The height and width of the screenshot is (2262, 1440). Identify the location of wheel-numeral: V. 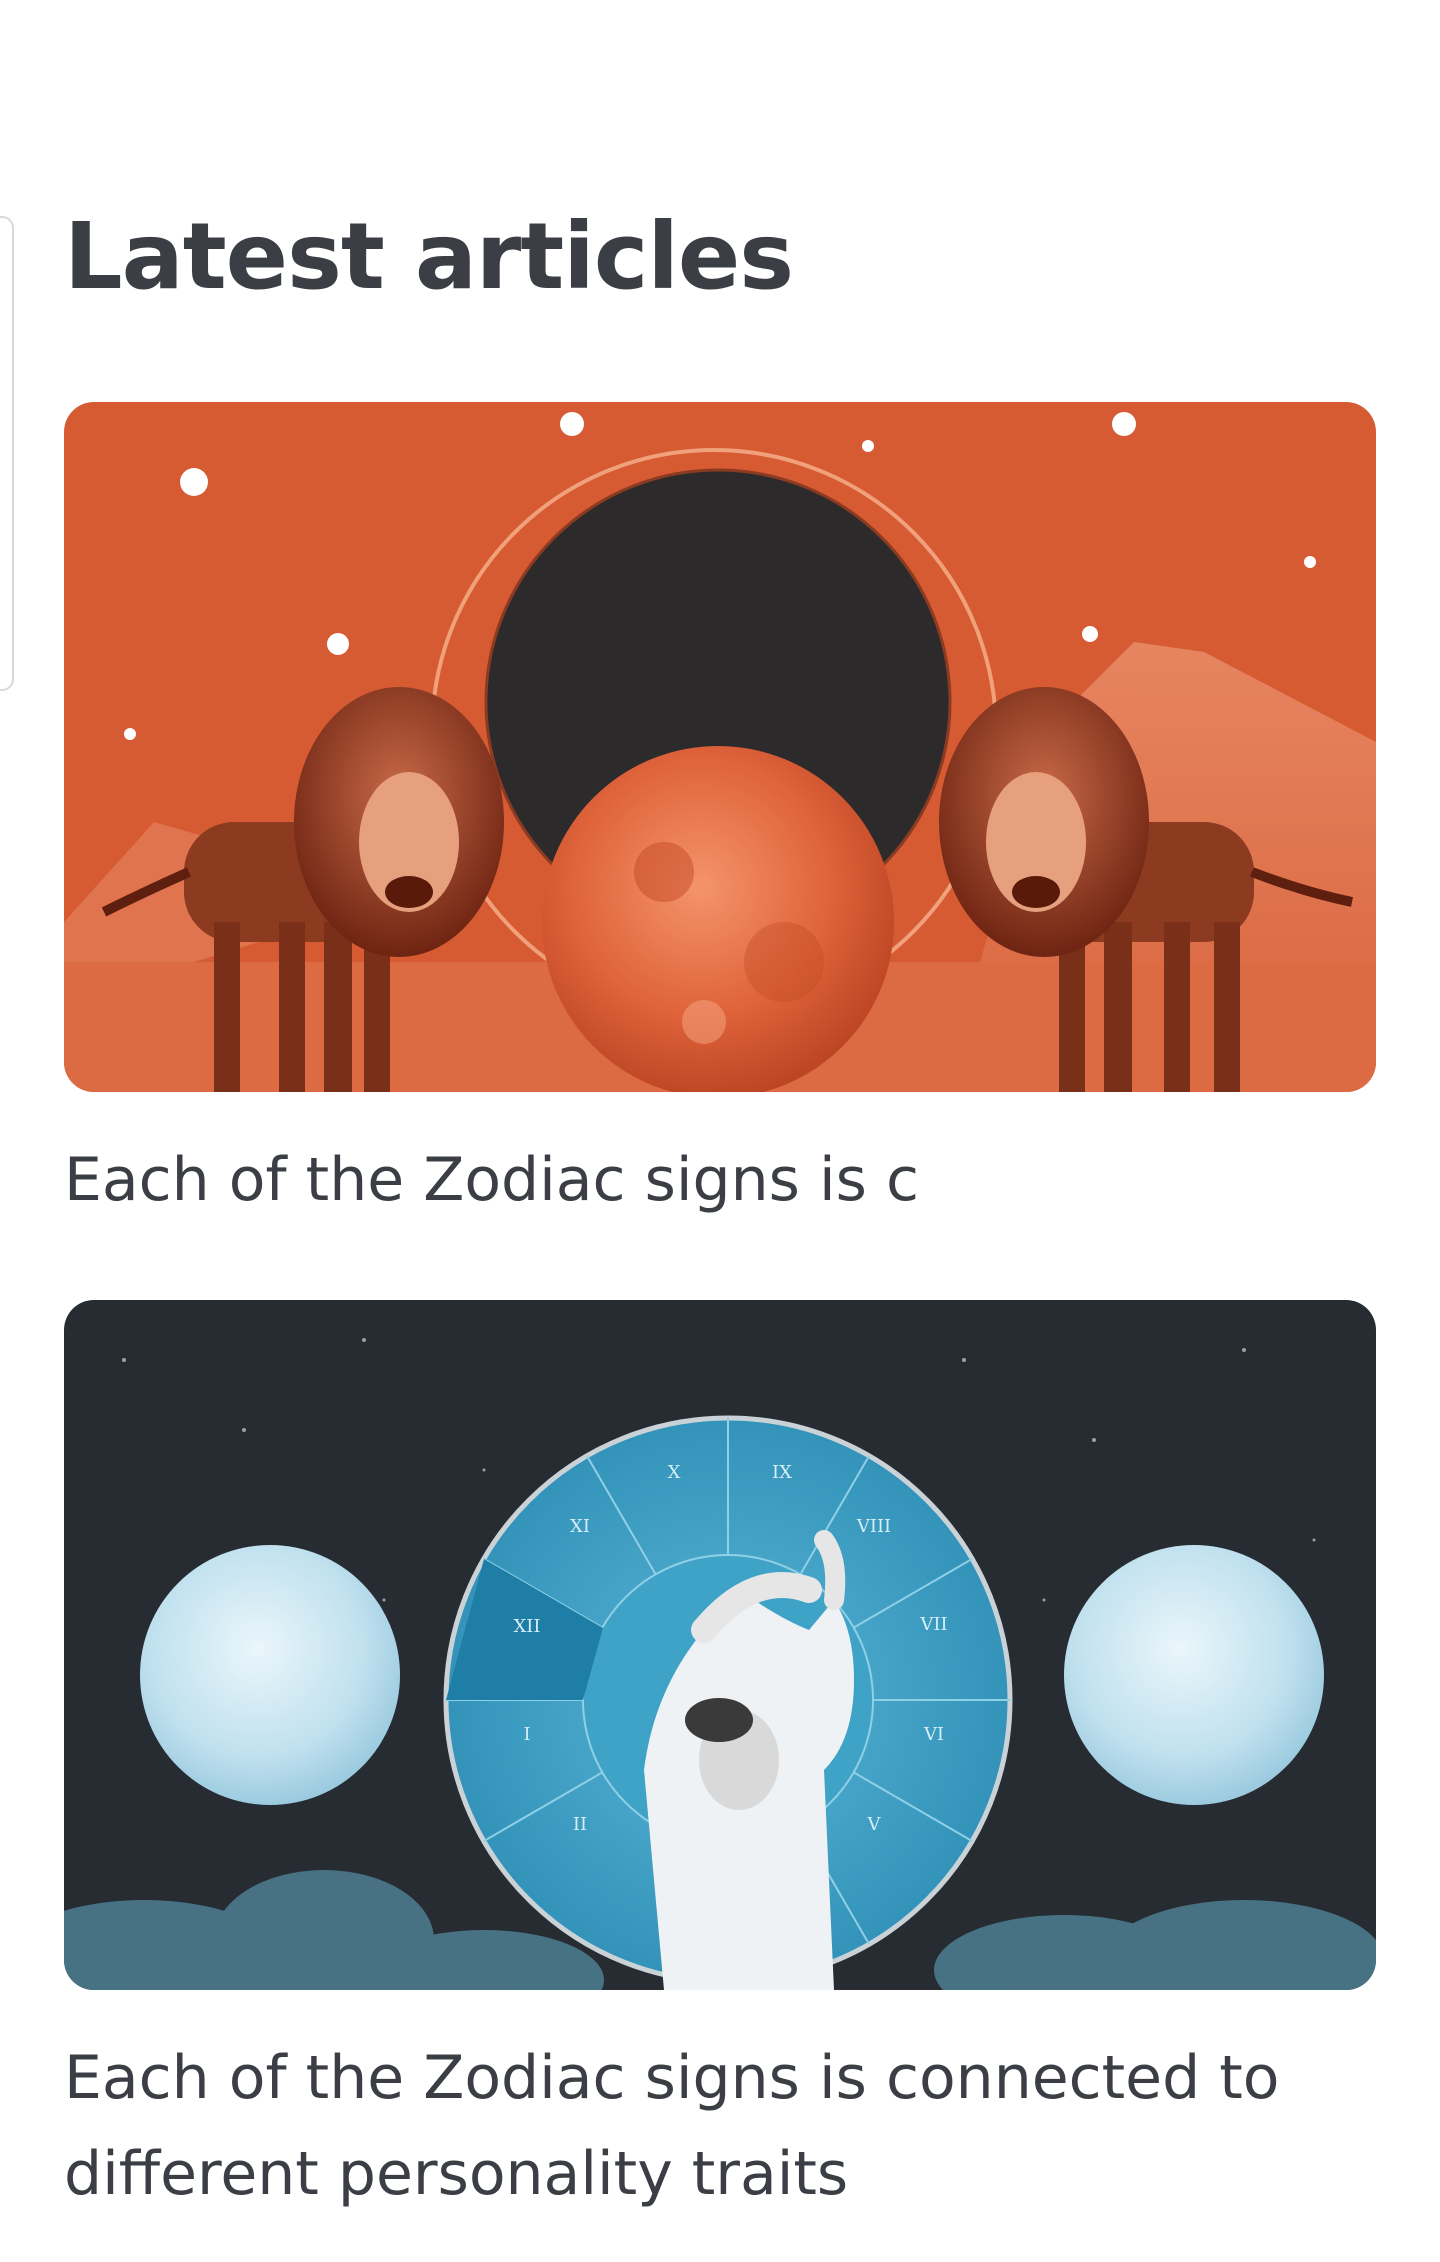
(874, 1824).